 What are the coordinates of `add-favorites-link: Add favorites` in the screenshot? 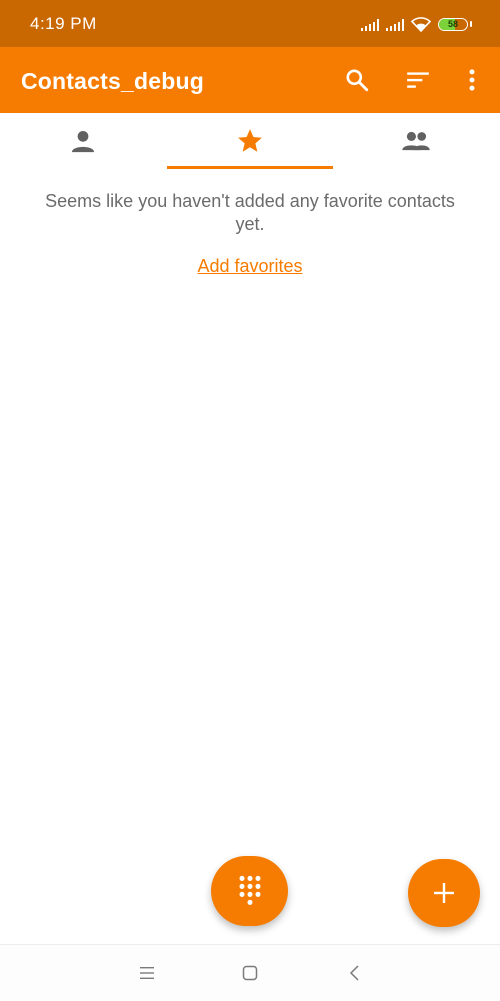 It's located at (250, 266).